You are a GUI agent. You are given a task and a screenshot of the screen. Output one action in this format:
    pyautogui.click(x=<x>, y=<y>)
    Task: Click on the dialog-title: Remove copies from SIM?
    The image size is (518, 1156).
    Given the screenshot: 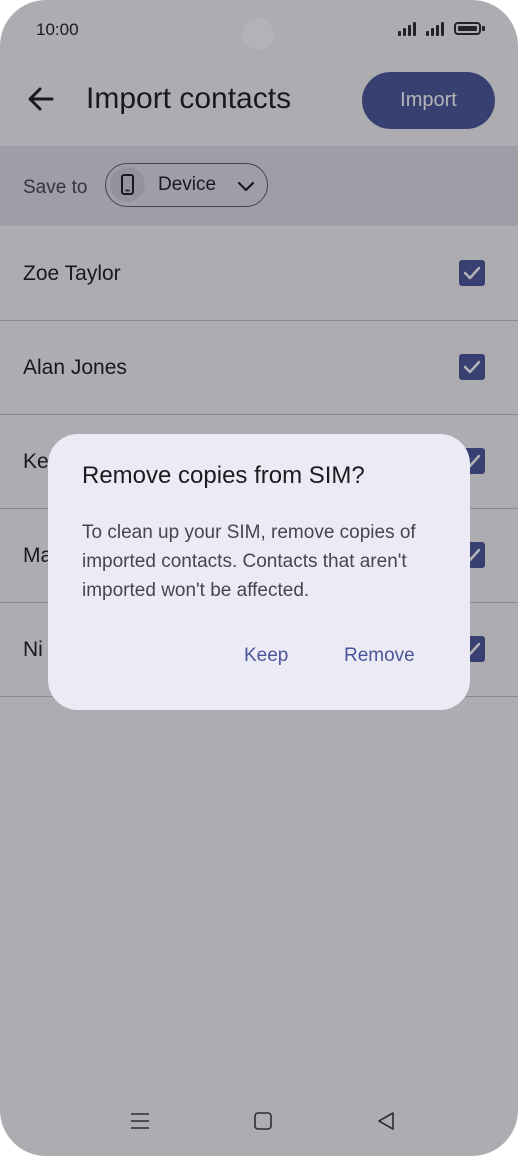 What is the action you would take?
    pyautogui.click(x=223, y=475)
    